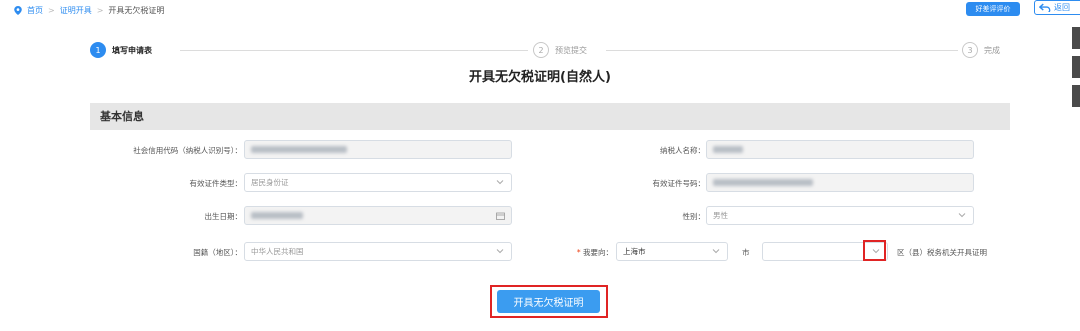  I want to click on issue-certificate-button: 开具无欠税证明, so click(548, 301).